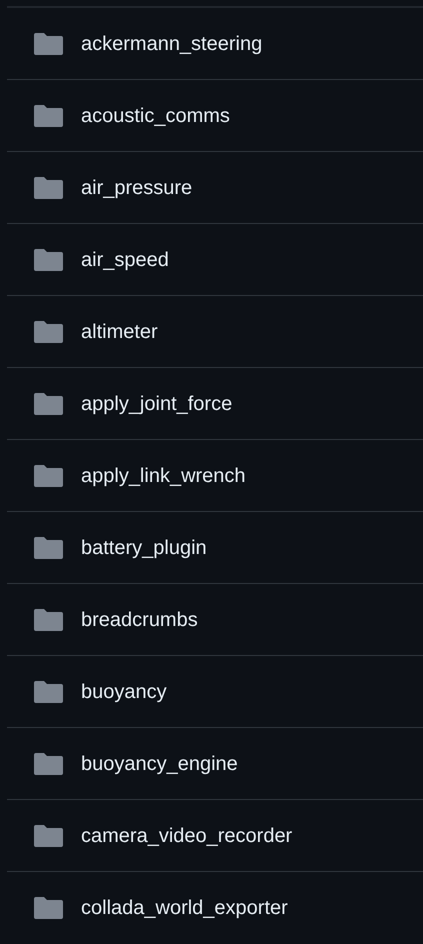 Image resolution: width=423 pixels, height=944 pixels. I want to click on folder-link: buoyancy_engine, so click(159, 763).